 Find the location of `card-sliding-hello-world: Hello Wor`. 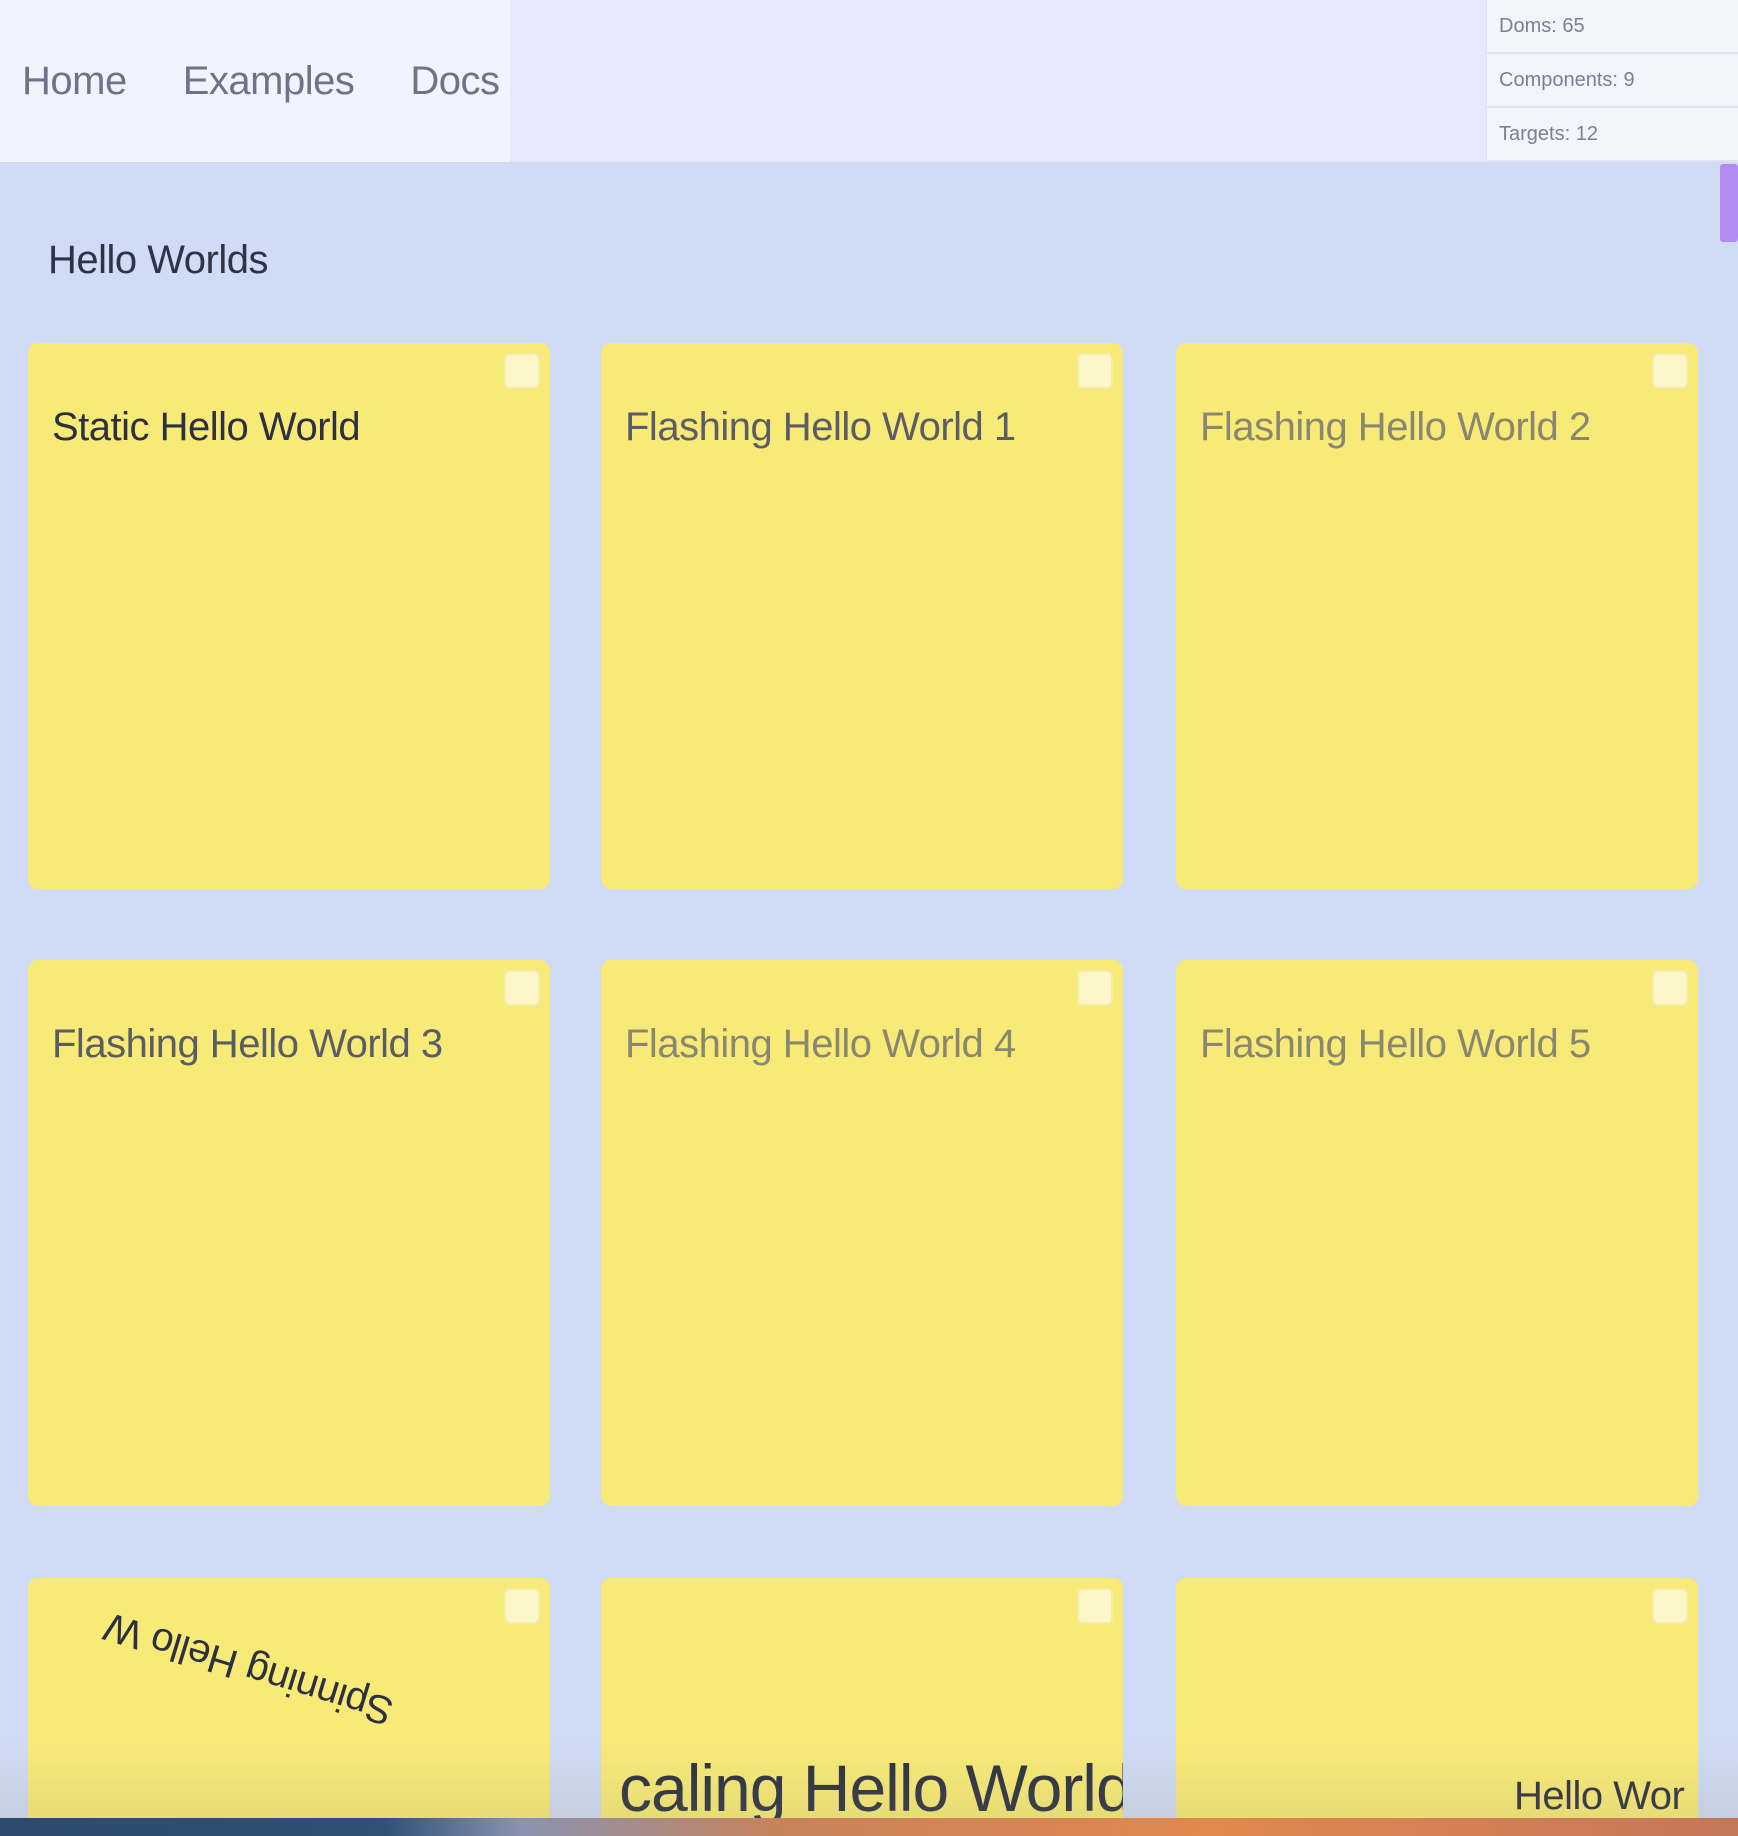

card-sliding-hello-world: Hello Wor is located at coordinates (1437, 1707).